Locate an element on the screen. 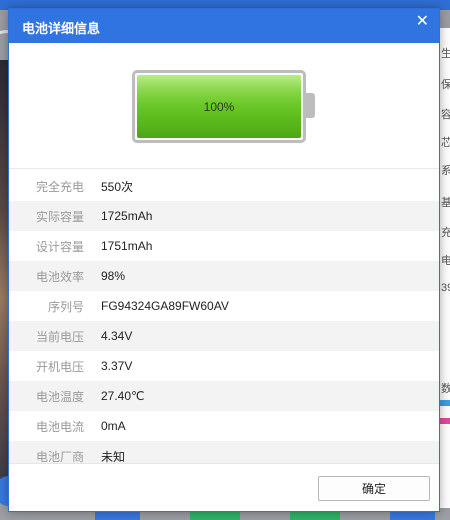 The width and height of the screenshot is (450, 520). battery-icon: 100% is located at coordinates (219, 106).